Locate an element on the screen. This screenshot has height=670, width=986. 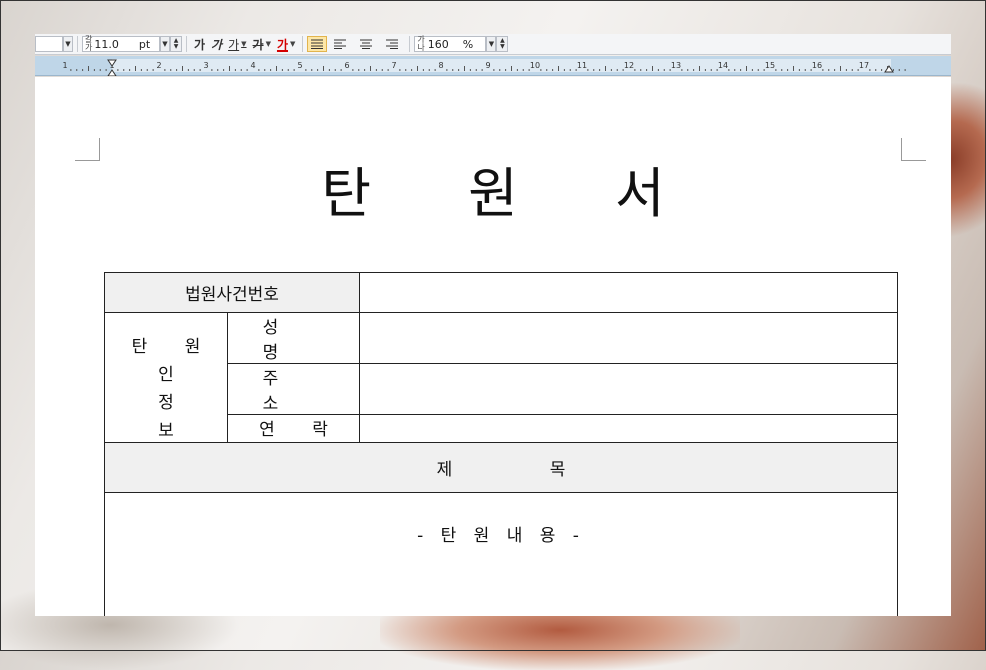
name-cell is located at coordinates (628, 338).